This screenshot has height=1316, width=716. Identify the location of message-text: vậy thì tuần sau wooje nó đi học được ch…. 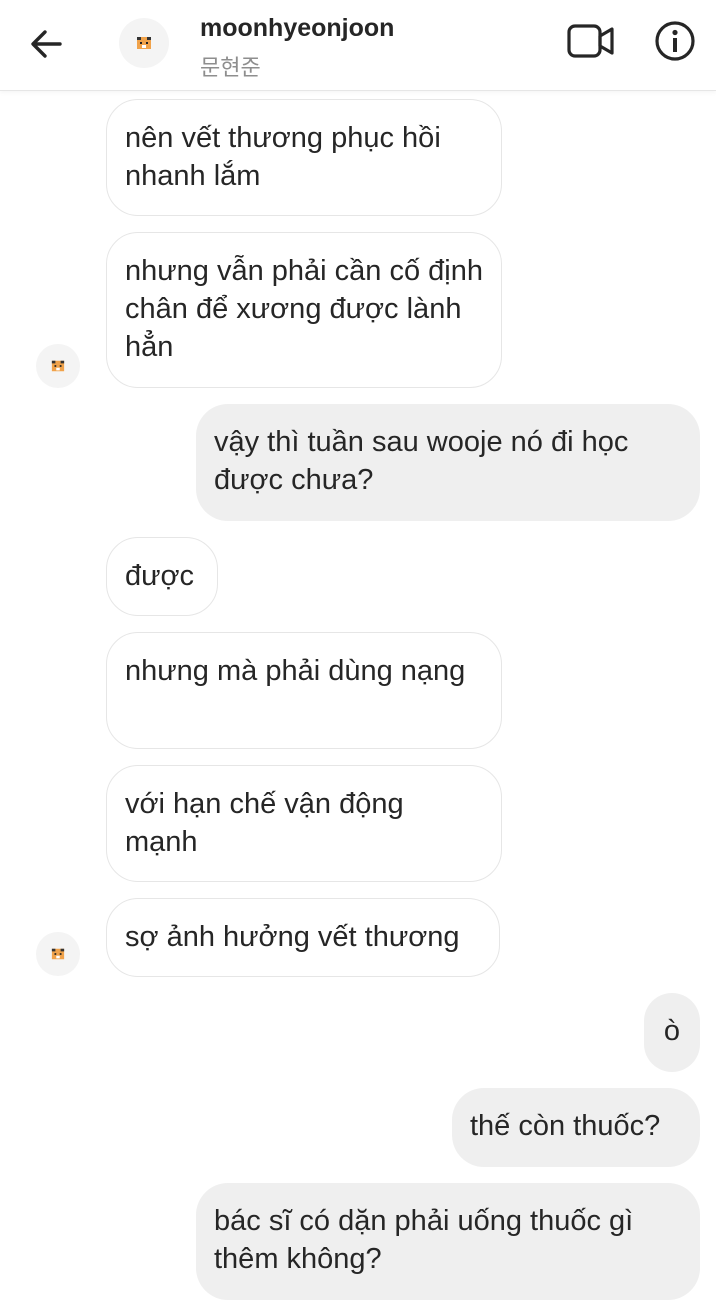
(421, 461).